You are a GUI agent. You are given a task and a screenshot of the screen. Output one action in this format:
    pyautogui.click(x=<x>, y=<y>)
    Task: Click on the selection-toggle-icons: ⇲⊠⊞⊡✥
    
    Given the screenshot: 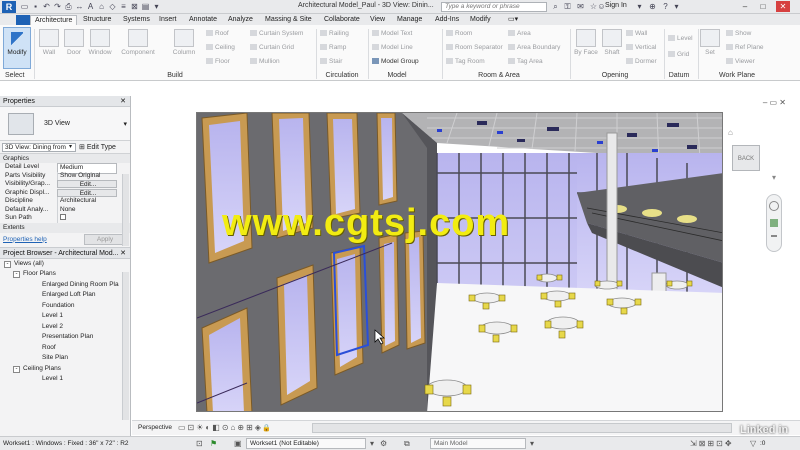 What is the action you would take?
    pyautogui.click(x=712, y=443)
    